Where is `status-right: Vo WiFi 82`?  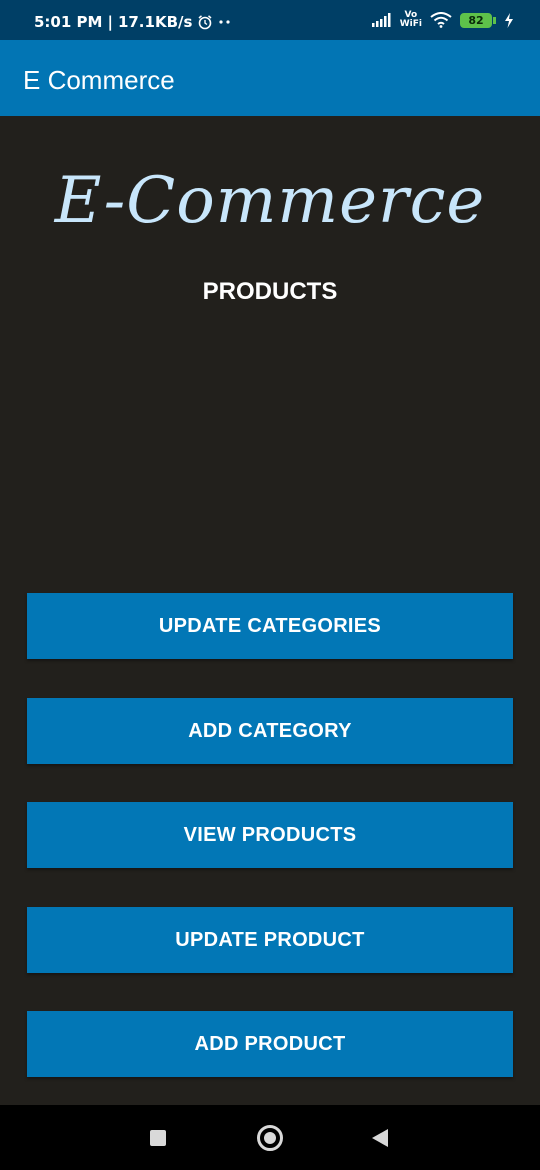
status-right: Vo WiFi 82 is located at coordinates (442, 20).